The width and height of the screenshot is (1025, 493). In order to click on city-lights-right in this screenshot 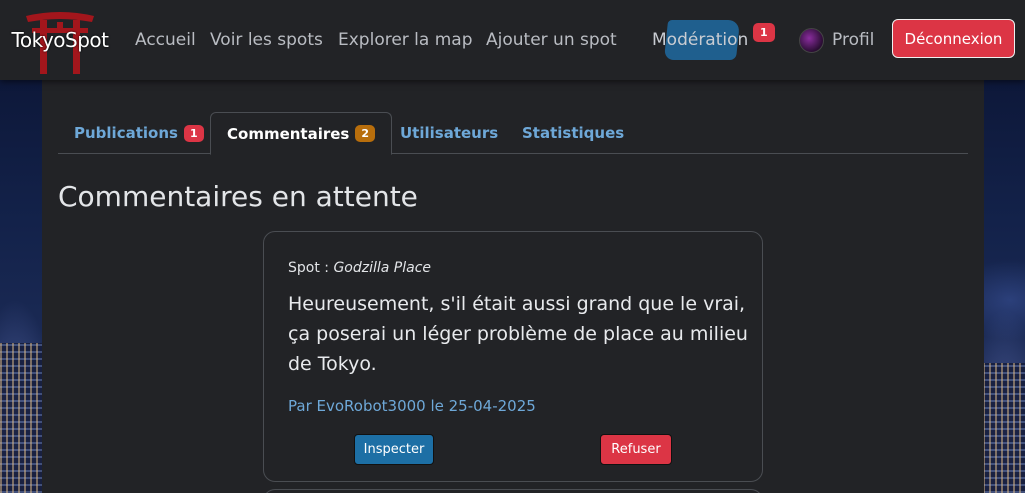, I will do `click(1004, 428)`.